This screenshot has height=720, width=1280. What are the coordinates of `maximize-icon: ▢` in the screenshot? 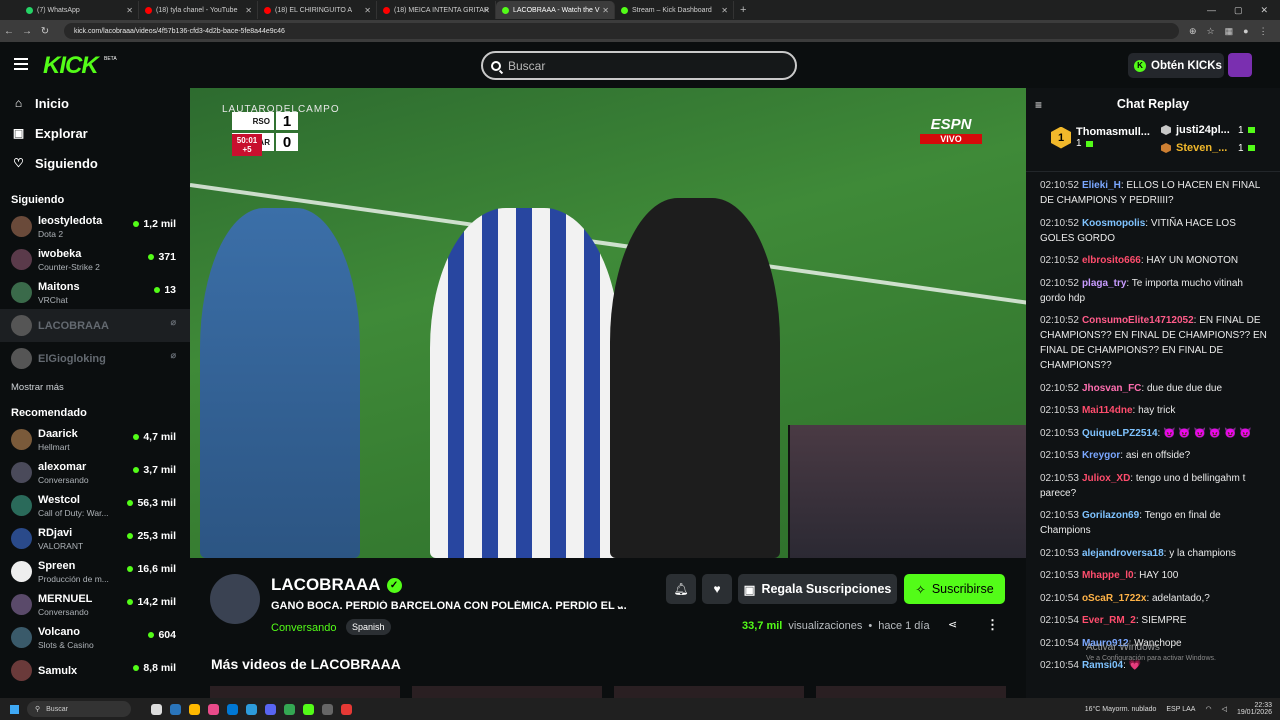 It's located at (1238, 10).